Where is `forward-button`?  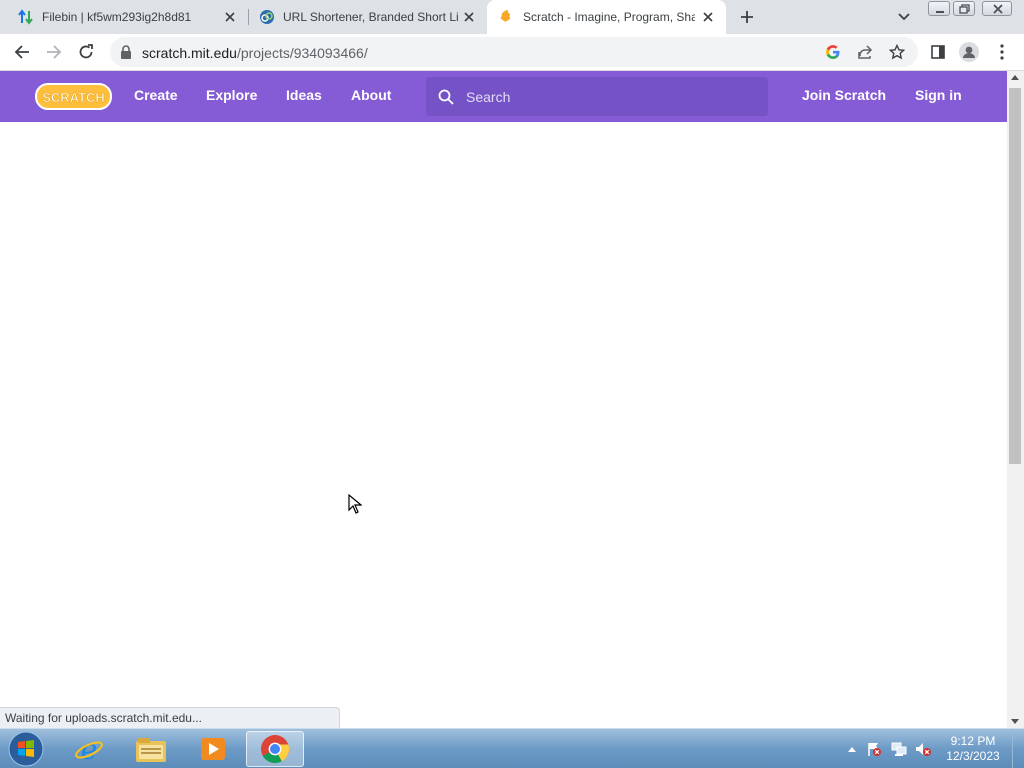 forward-button is located at coordinates (54, 52).